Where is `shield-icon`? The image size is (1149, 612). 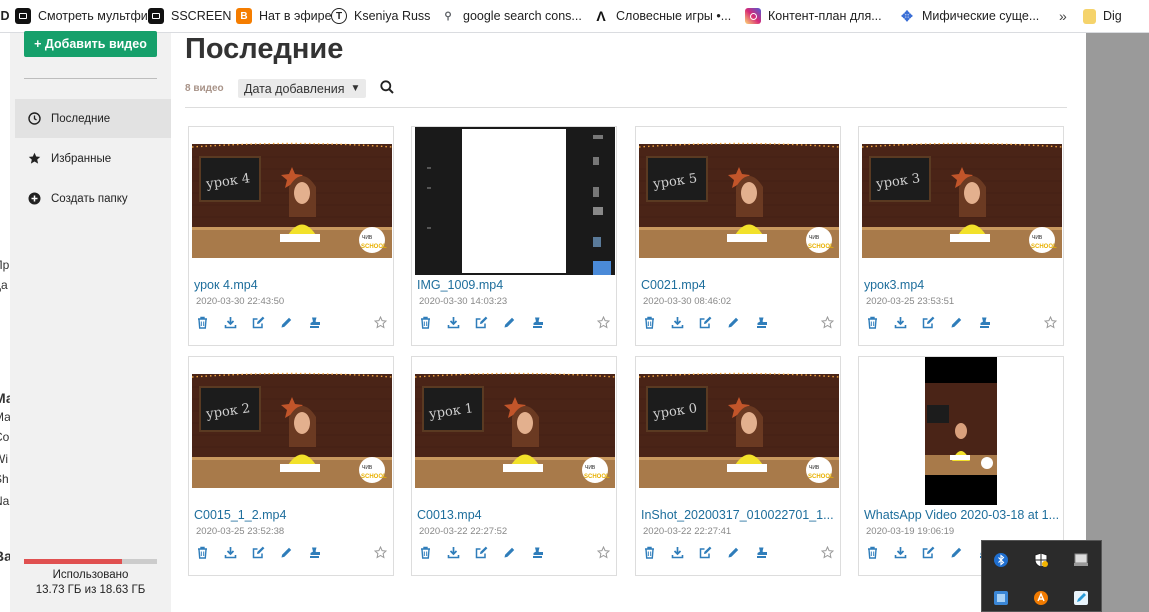
shield-icon is located at coordinates (1041, 560).